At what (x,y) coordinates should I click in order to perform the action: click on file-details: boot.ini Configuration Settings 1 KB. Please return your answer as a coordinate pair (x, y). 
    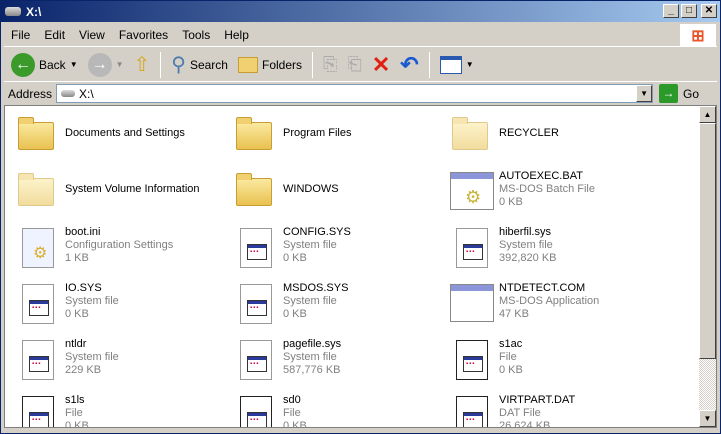
    Looking at the image, I should click on (118, 245).